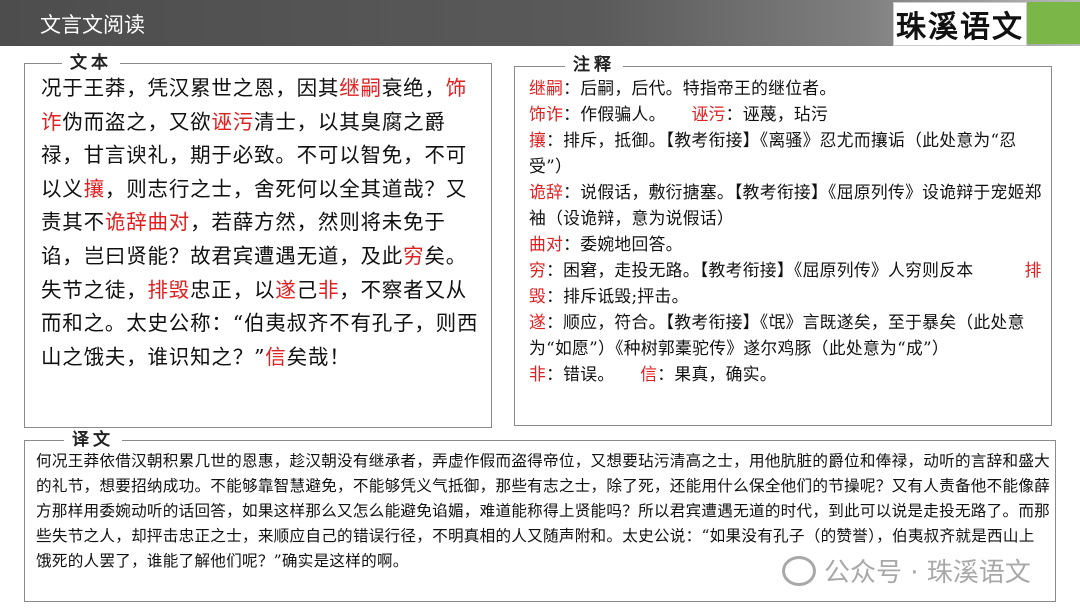  I want to click on note-entry: 继嗣：后嗣，后代。特指帝王的继位者。, so click(788, 88).